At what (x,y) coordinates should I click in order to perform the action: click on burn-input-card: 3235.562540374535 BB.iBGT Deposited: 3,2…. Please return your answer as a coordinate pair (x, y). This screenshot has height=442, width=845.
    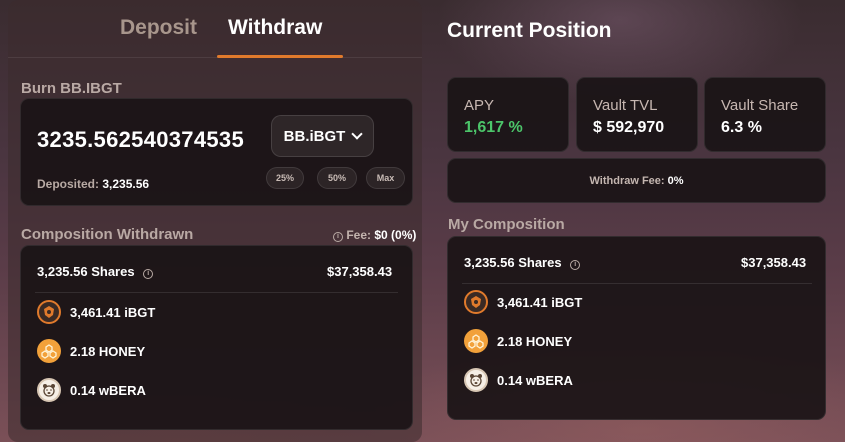
    Looking at the image, I should click on (216, 152).